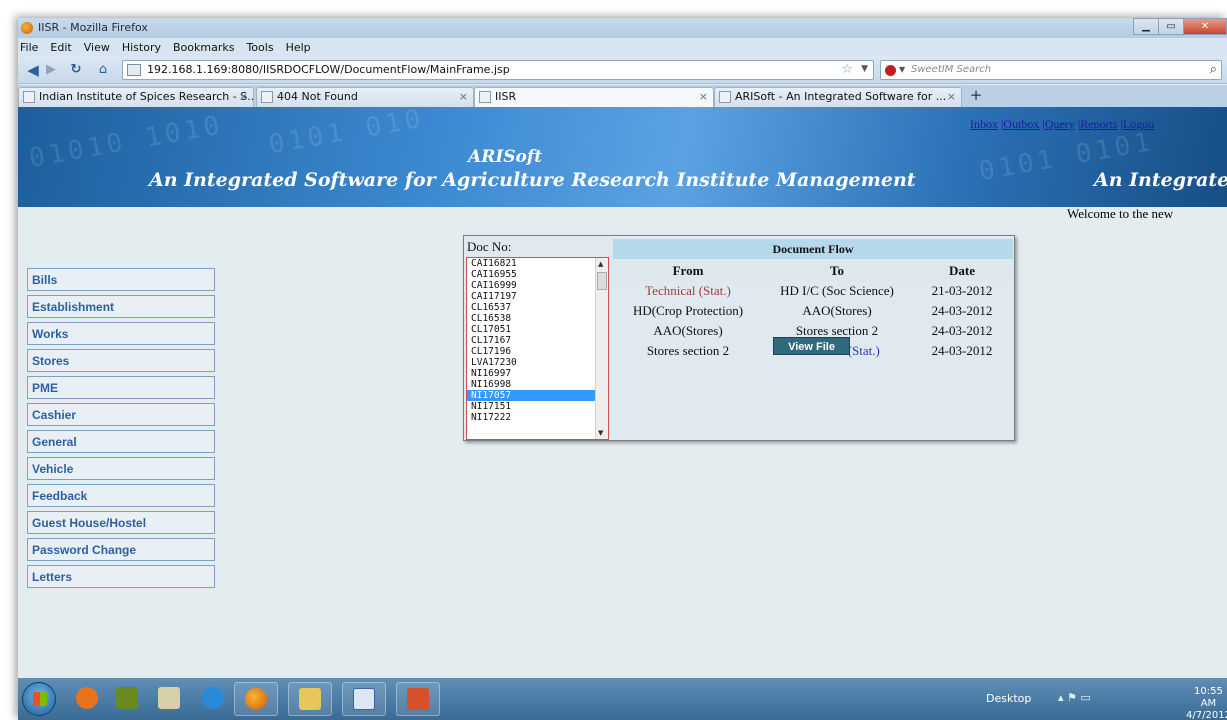 The image size is (1227, 720). Describe the element at coordinates (600, 433) in the screenshot. I see `scroll-down-icon: ▼` at that location.